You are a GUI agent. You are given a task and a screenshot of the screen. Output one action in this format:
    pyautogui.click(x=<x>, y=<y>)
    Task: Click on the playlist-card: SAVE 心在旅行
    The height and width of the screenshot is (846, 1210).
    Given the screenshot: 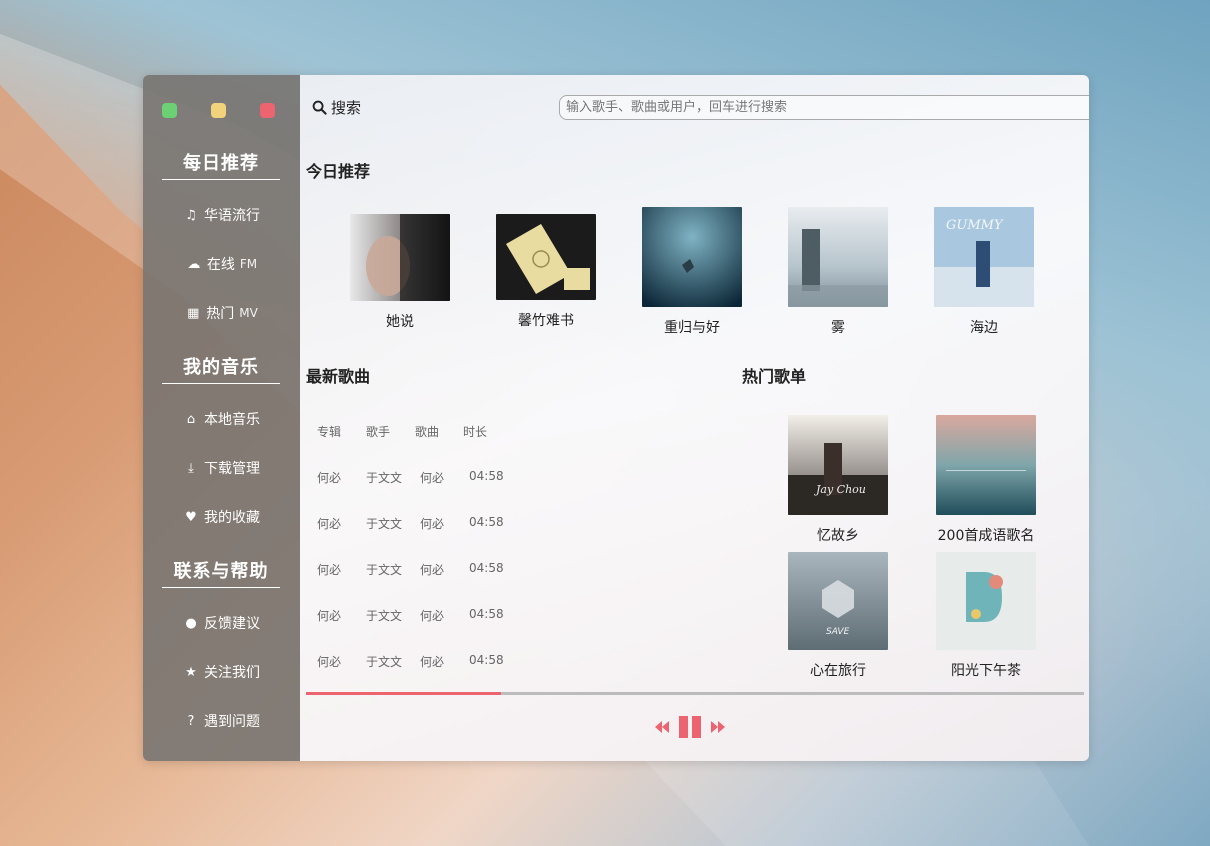 What is the action you would take?
    pyautogui.click(x=838, y=616)
    